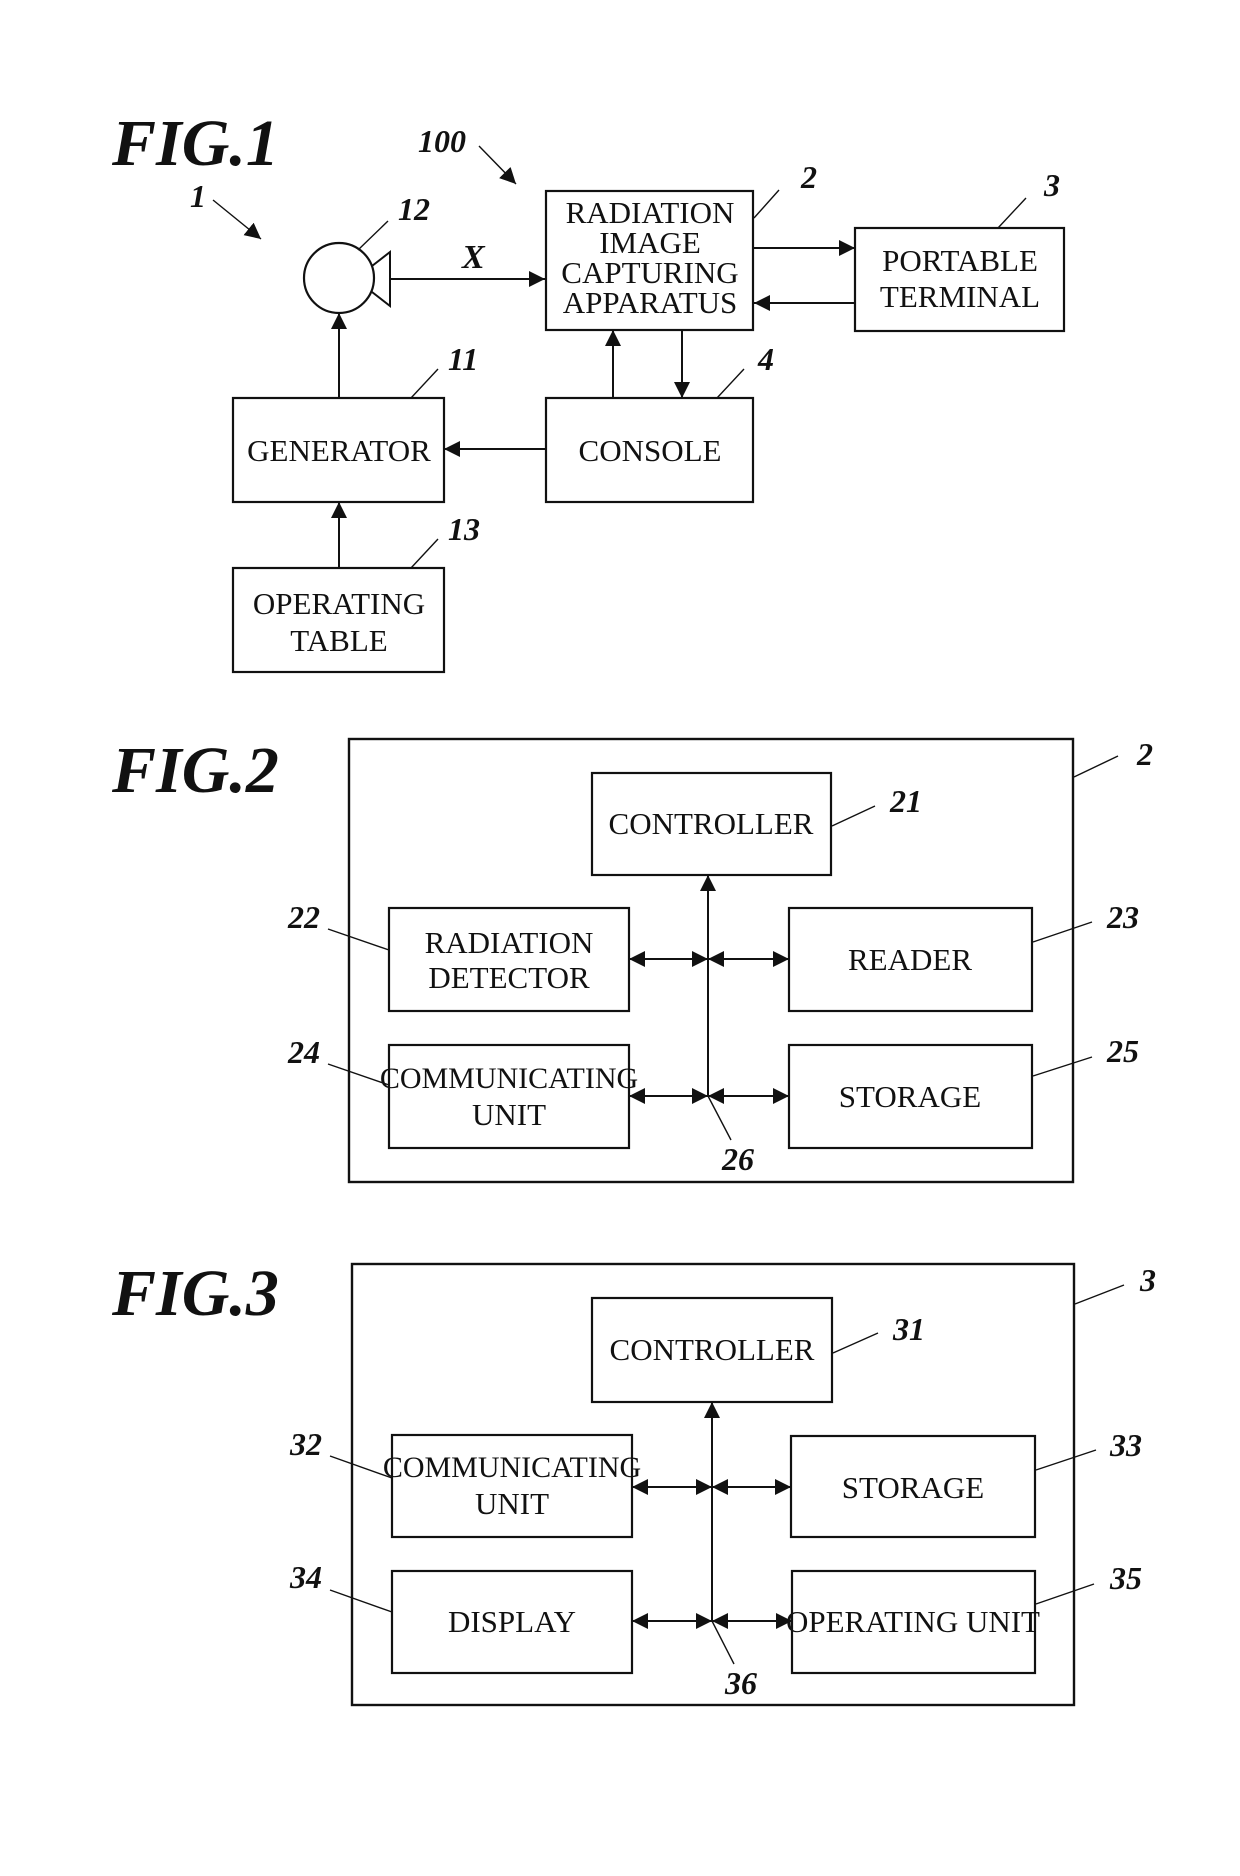  I want to click on figure-3-title: FIG.3, so click(195, 1293).